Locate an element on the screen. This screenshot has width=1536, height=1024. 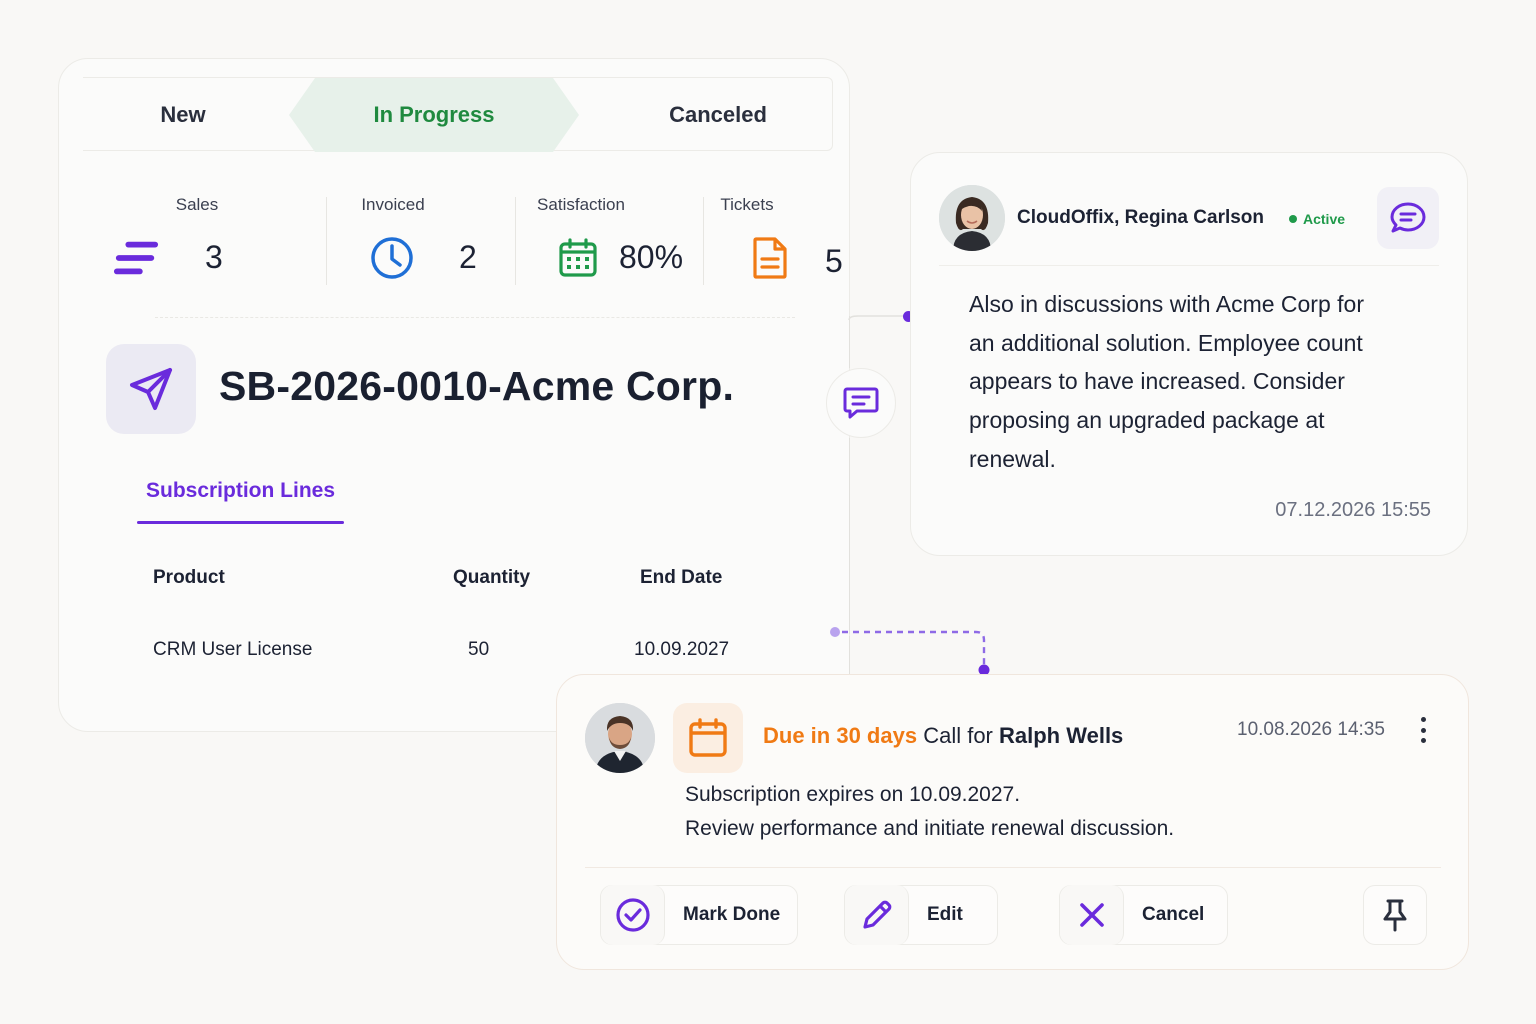
close-icon is located at coordinates (1092, 915).